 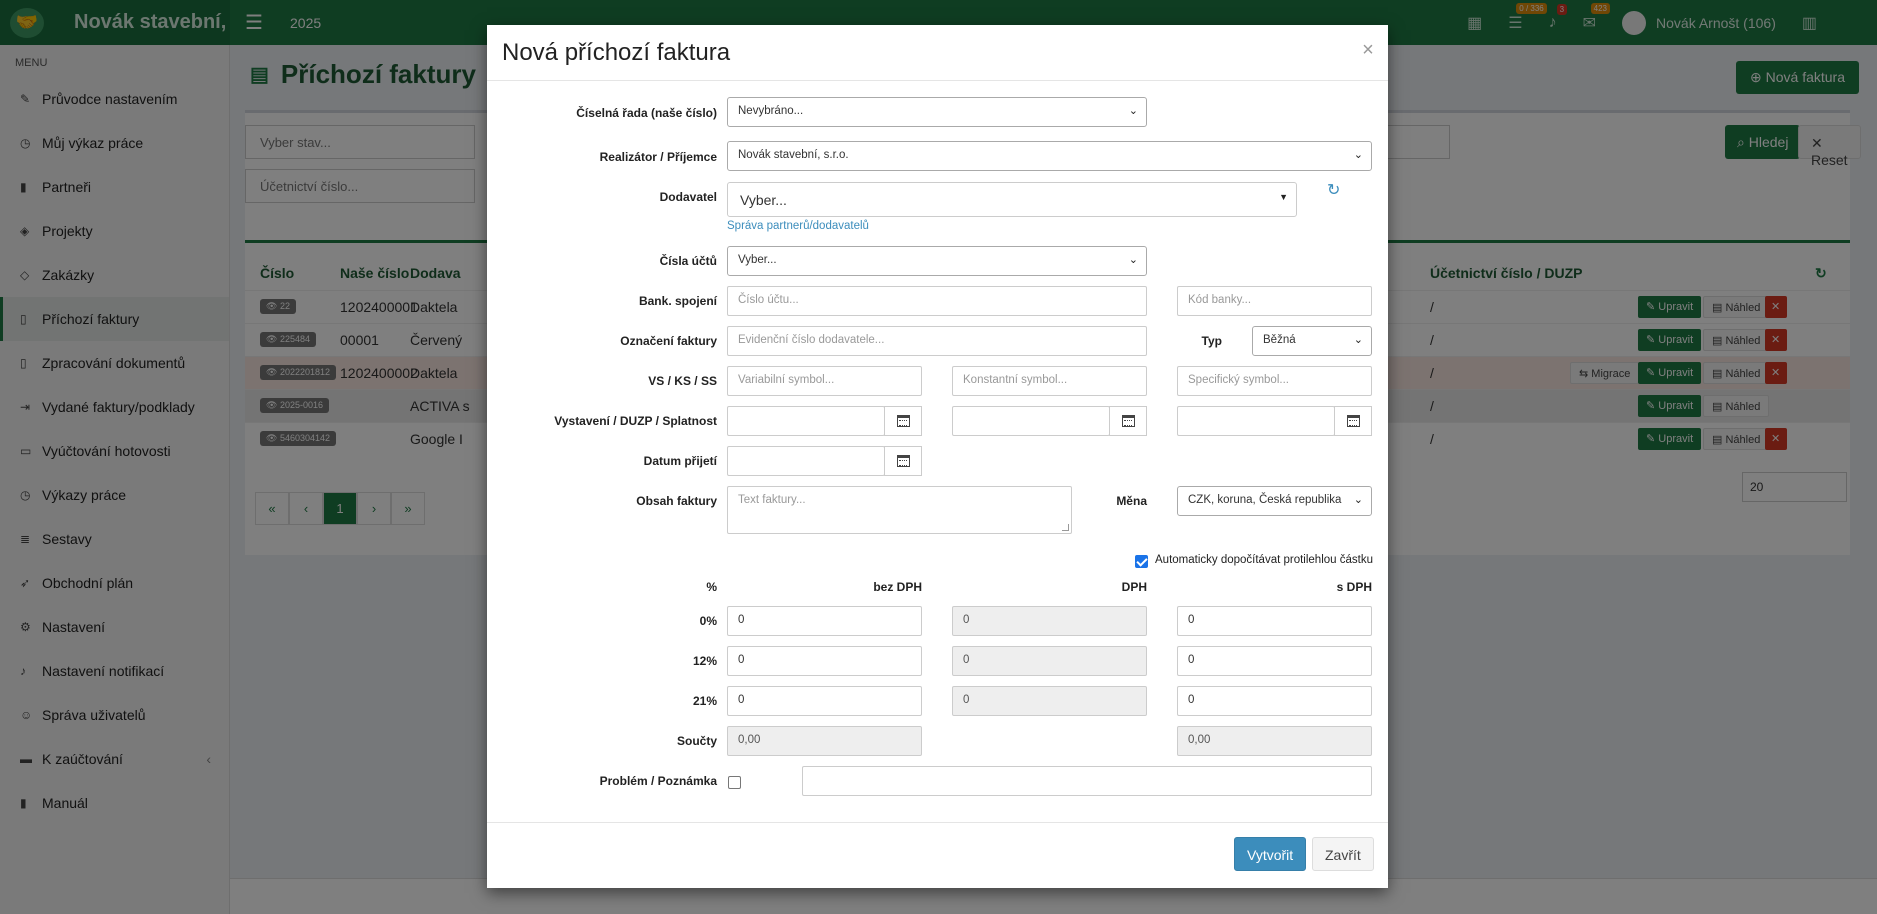 I want to click on realizator-select: Novák stavební, s.r.o. ⌄, so click(x=1049, y=156).